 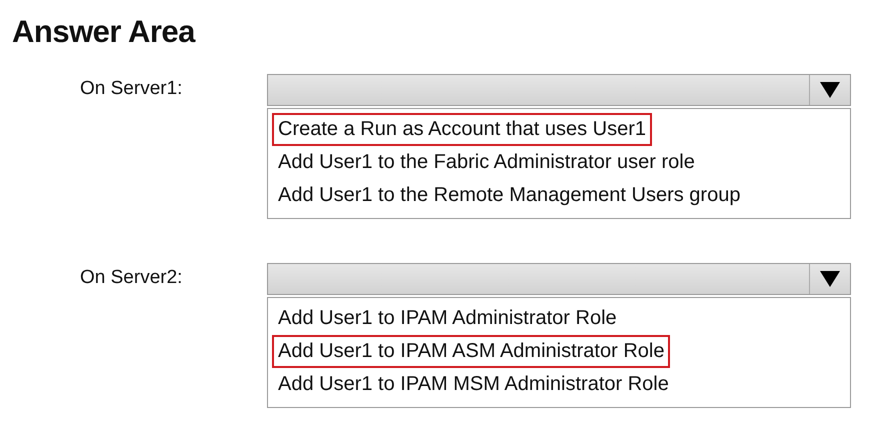 What do you see at coordinates (509, 195) in the screenshot?
I see `option-item: Add User1 to the Remote Management Users group` at bounding box center [509, 195].